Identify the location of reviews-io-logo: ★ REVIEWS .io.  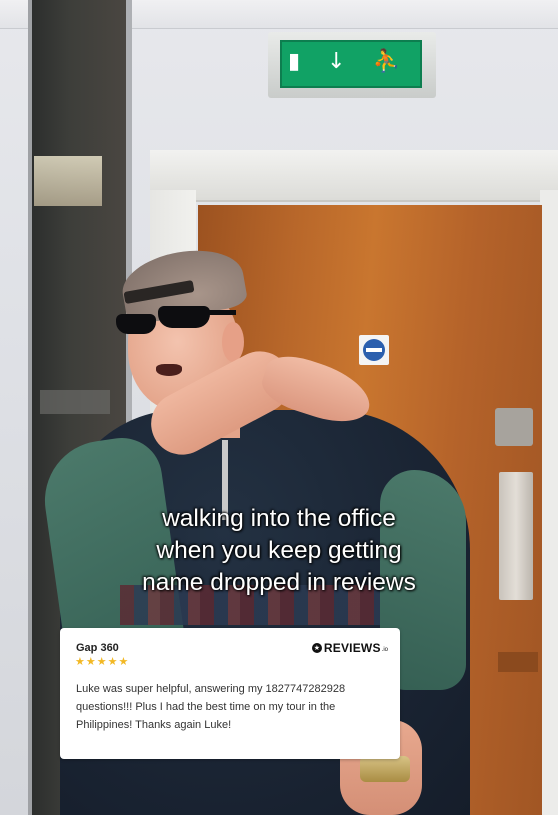
(349, 648).